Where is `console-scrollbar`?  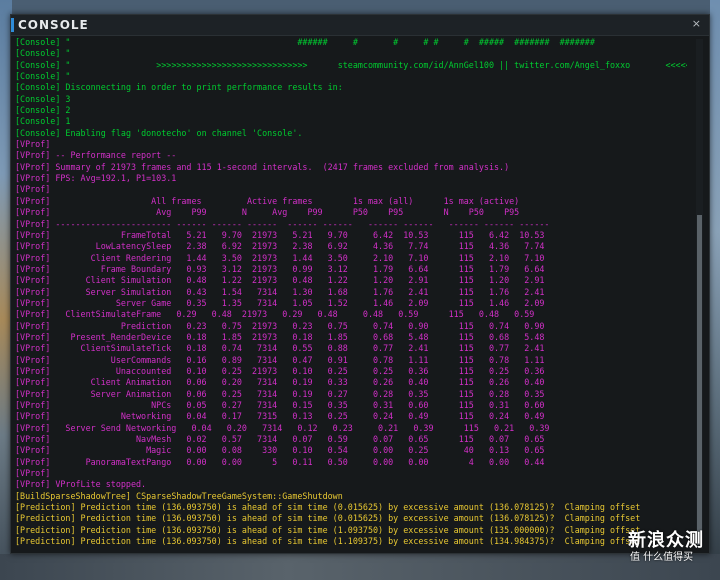 console-scrollbar is located at coordinates (699, 294).